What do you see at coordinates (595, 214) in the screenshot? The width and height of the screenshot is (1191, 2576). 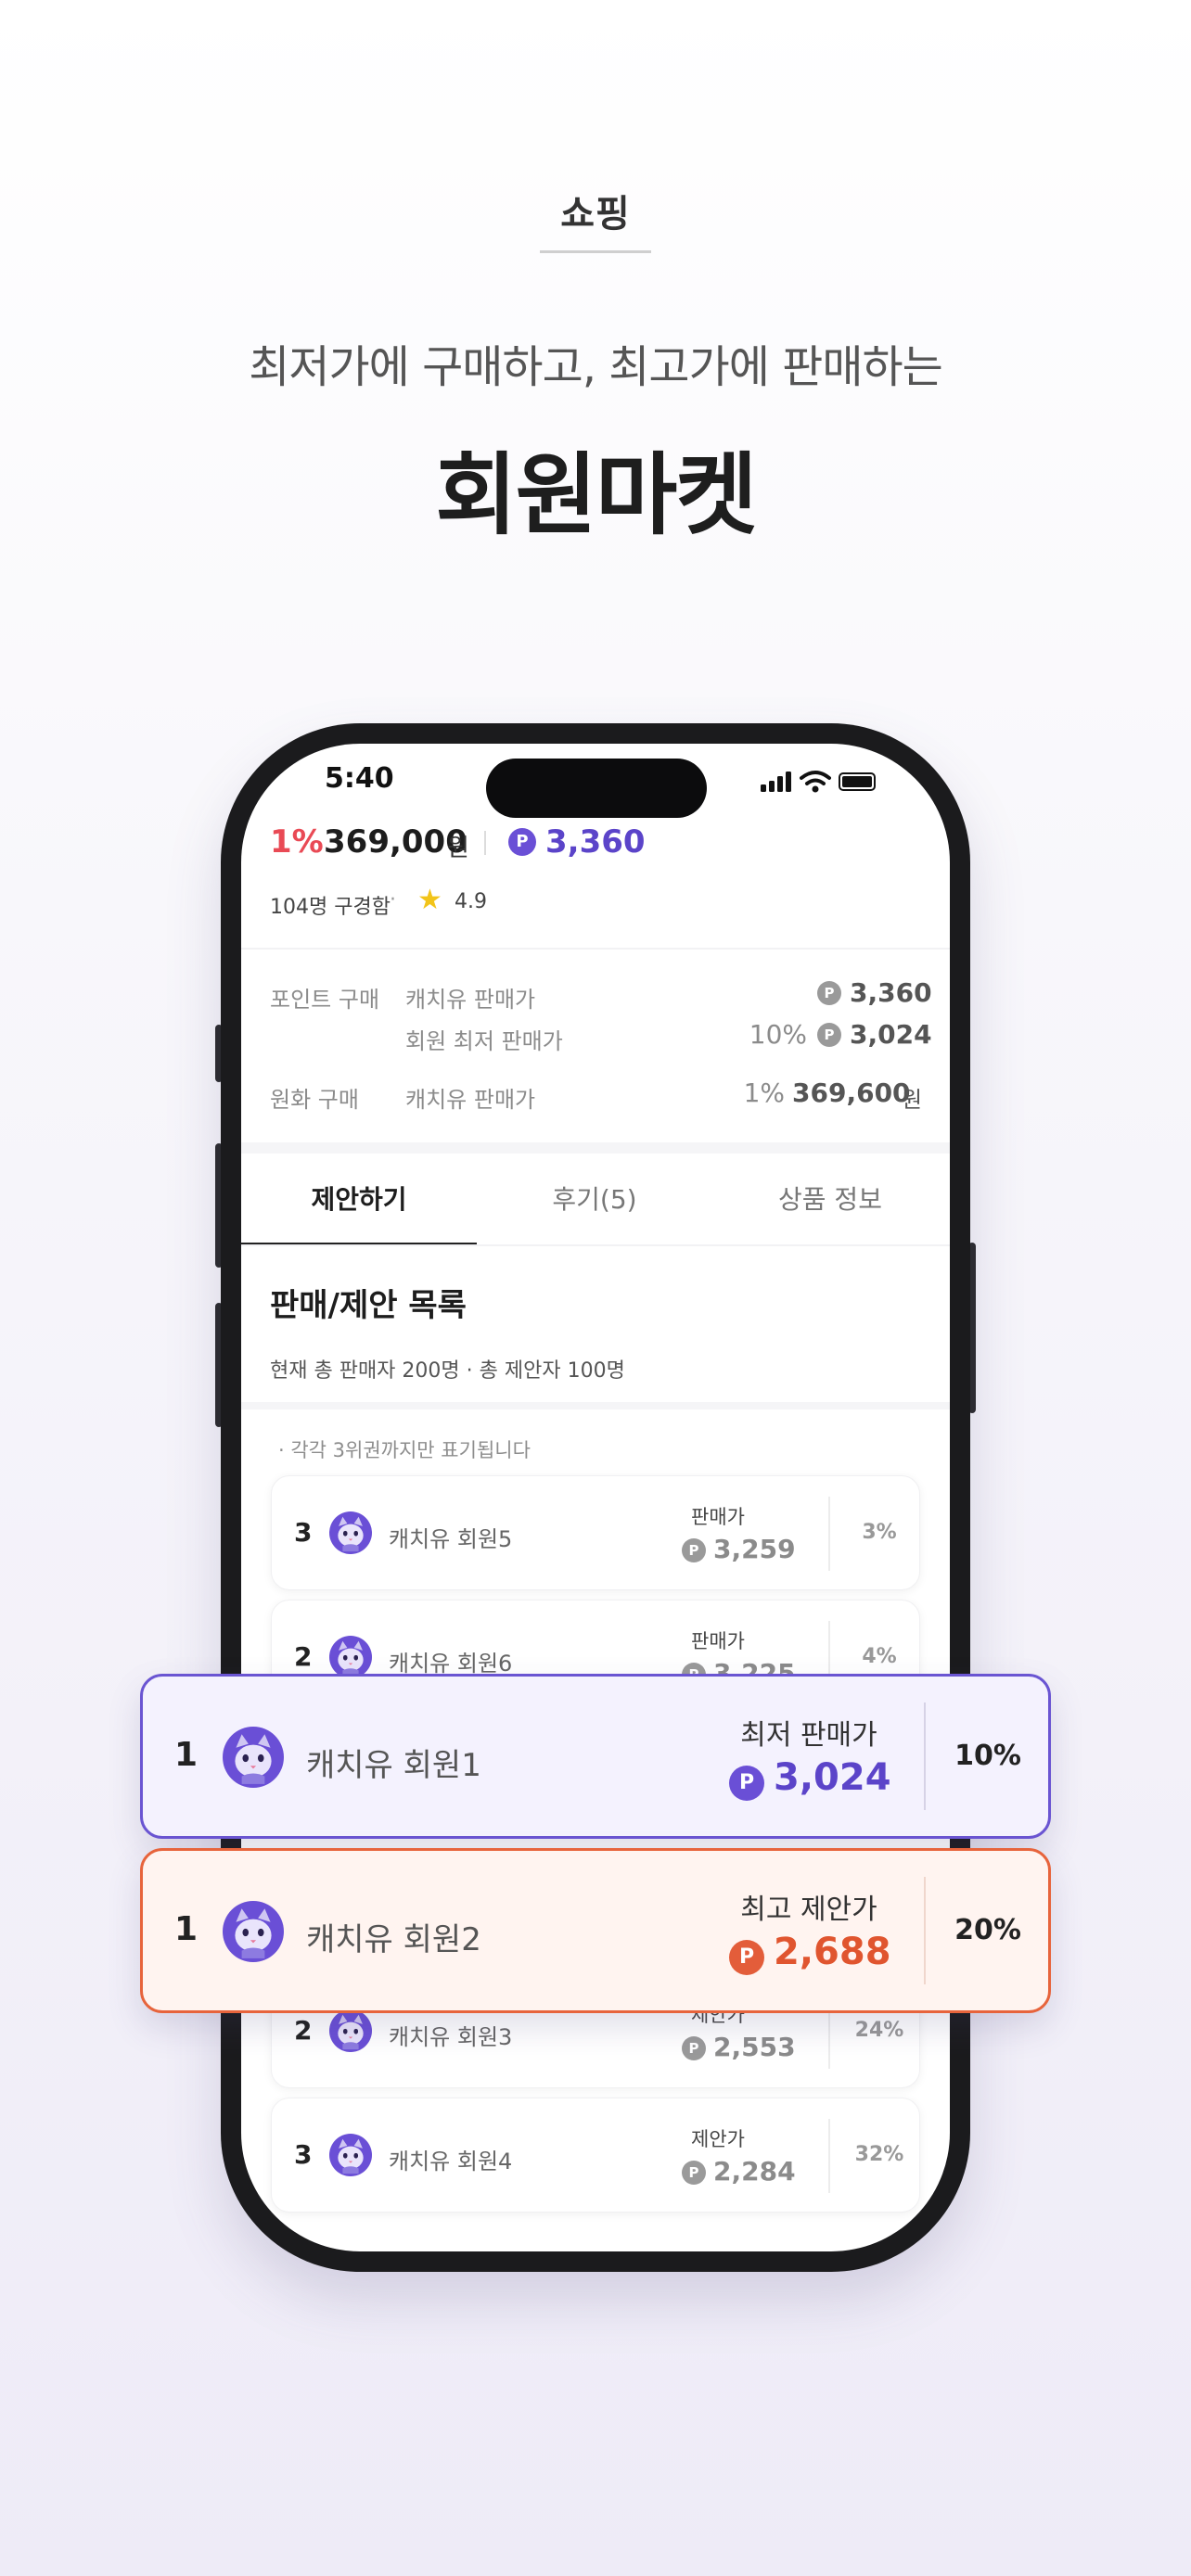 I see `category-label: 쇼핑` at bounding box center [595, 214].